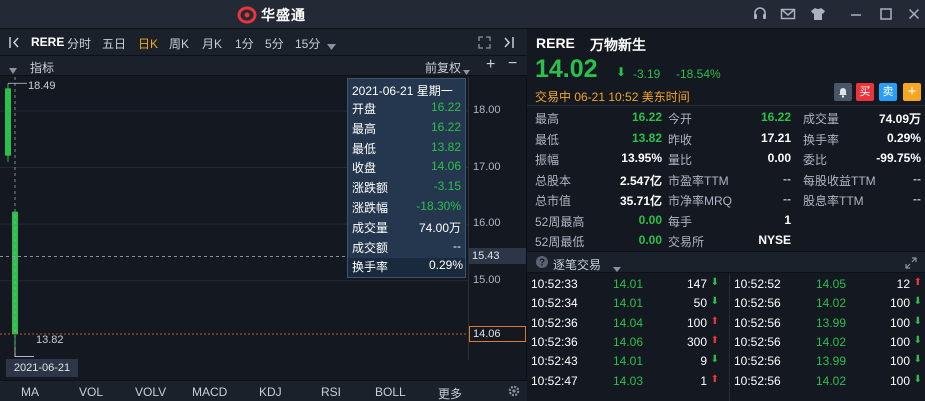  What do you see at coordinates (554, 322) in the screenshot?
I see `trade-time: 10:52:36` at bounding box center [554, 322].